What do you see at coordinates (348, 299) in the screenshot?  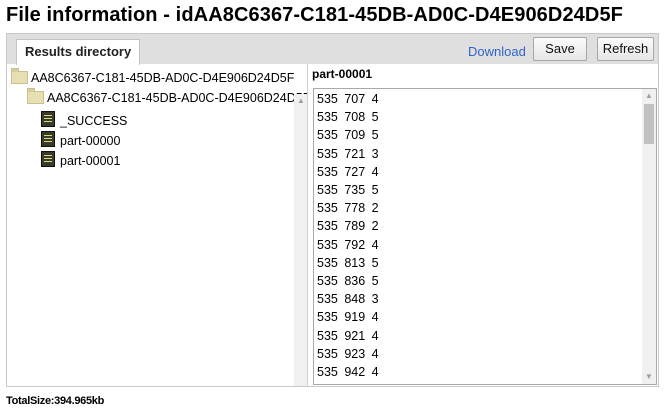 I see `content-line: 535 848 3` at bounding box center [348, 299].